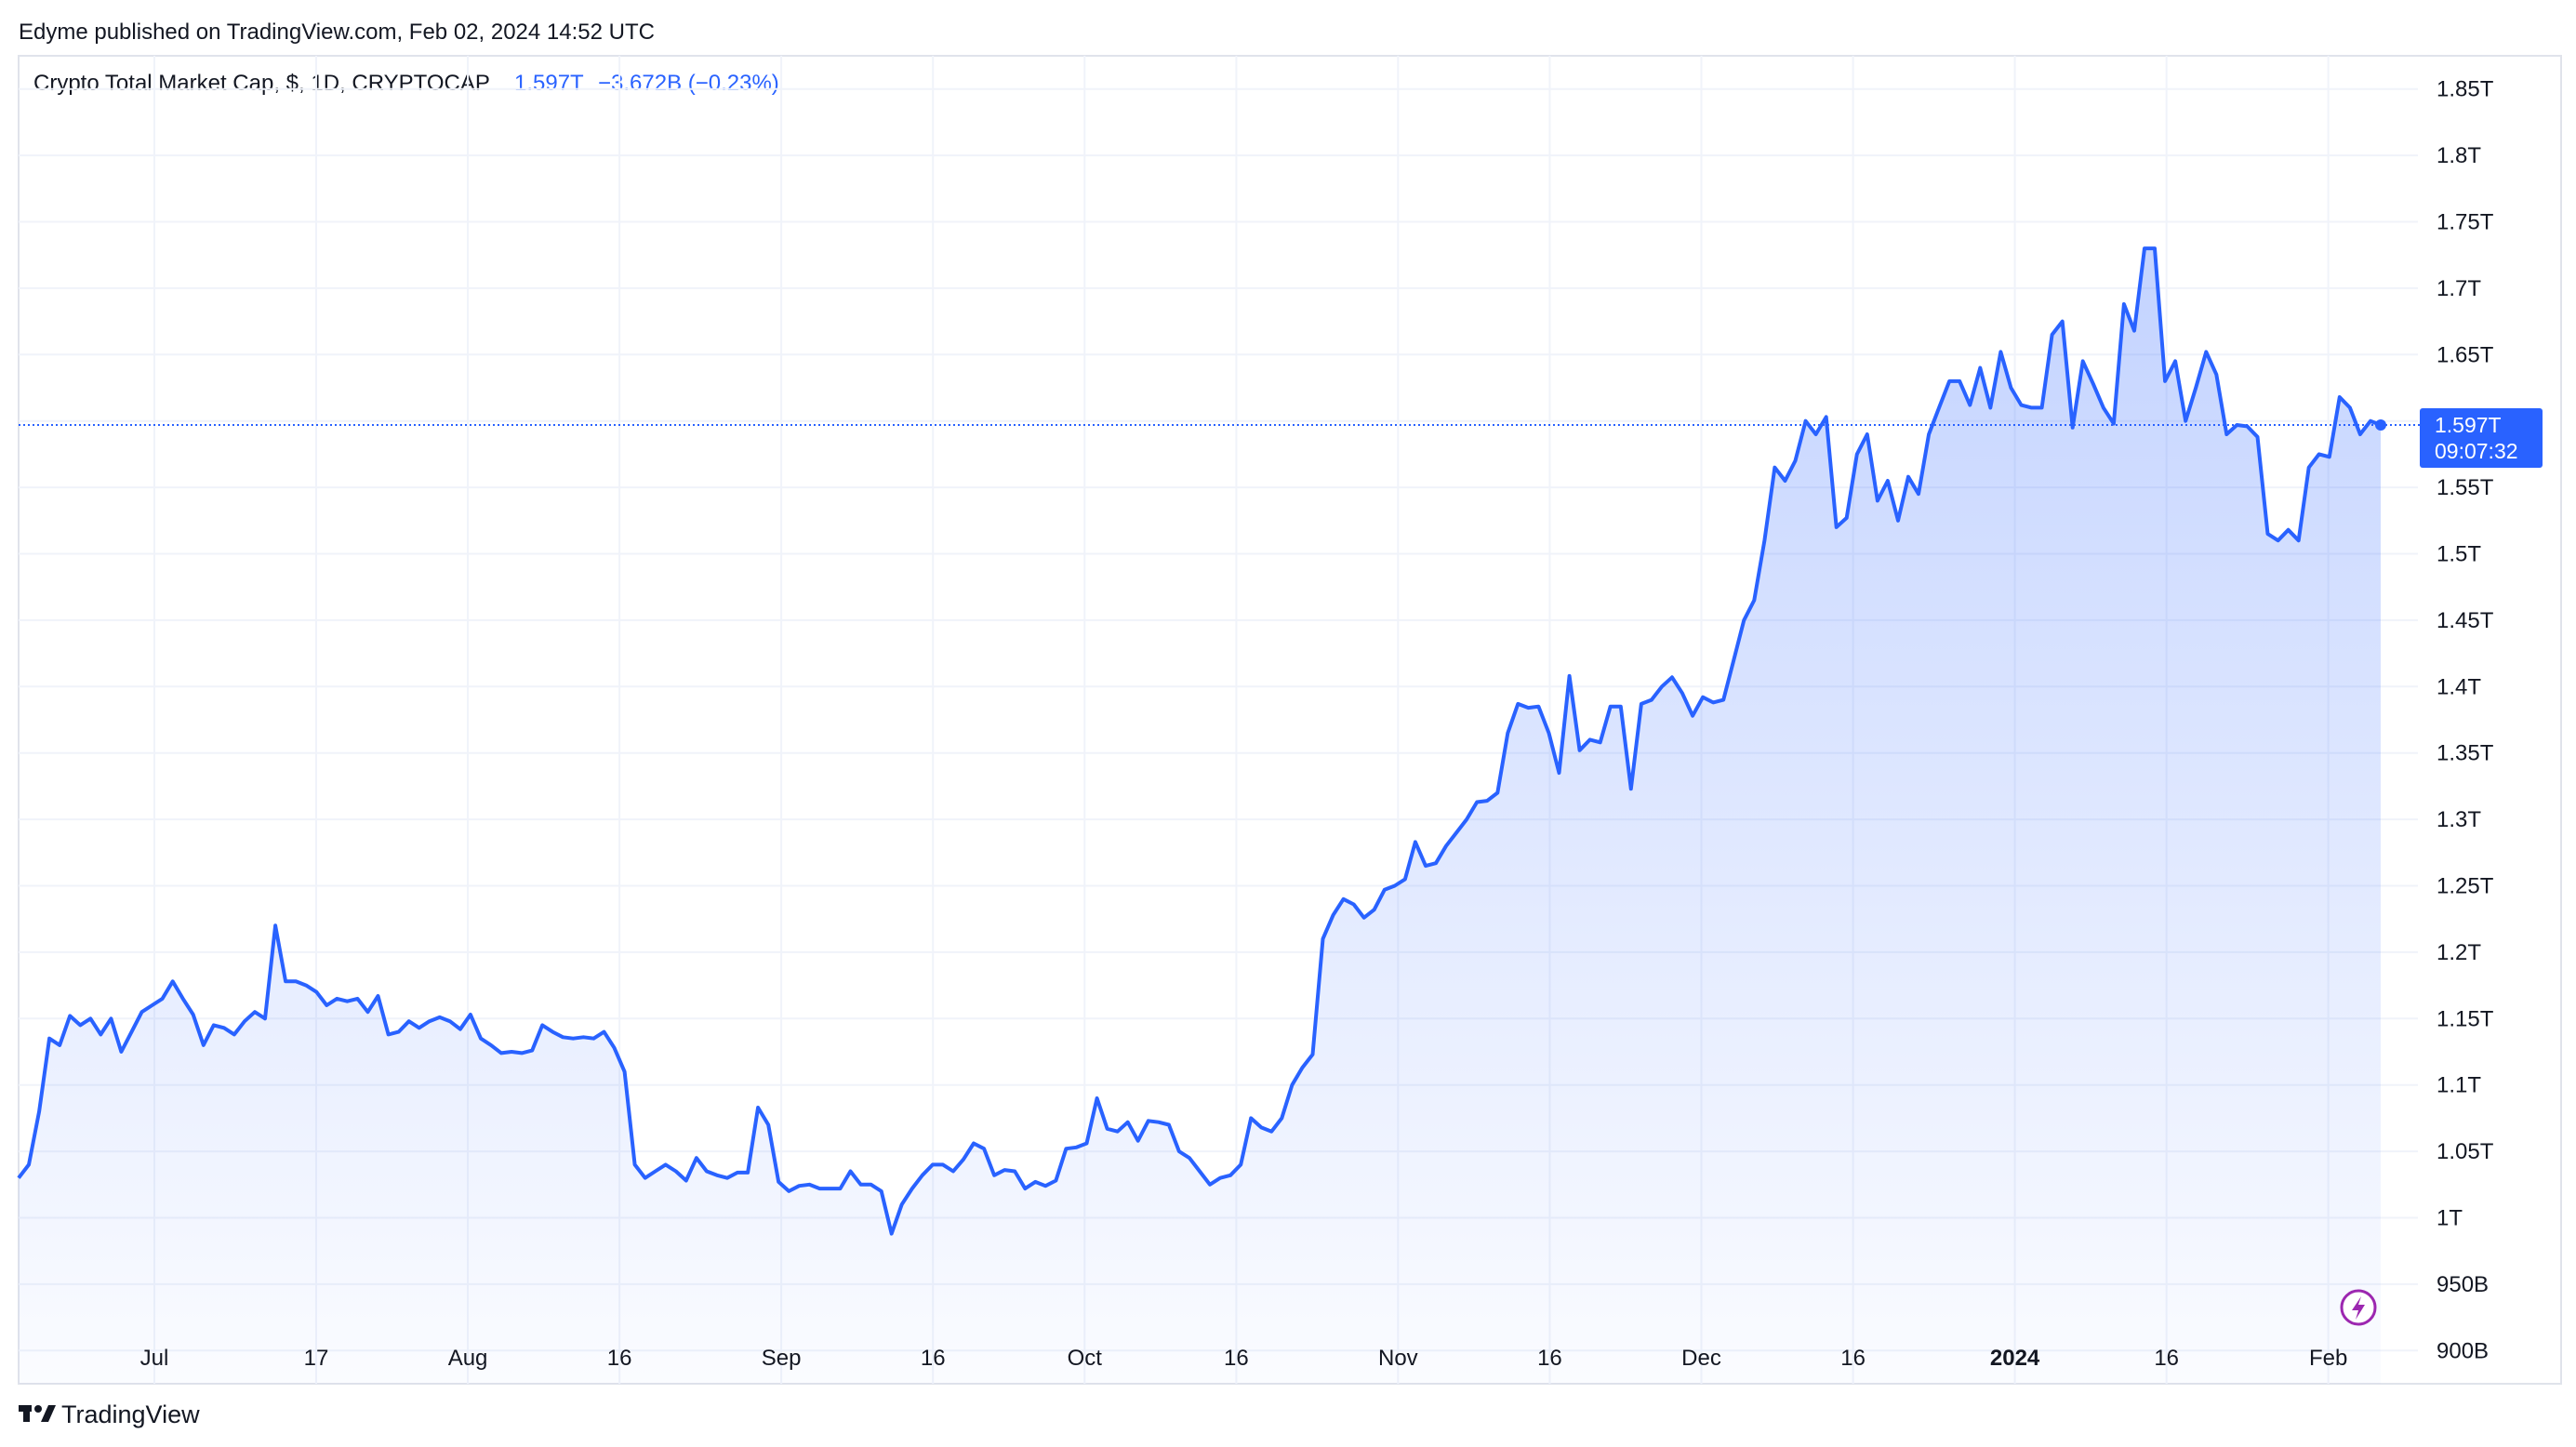 The width and height of the screenshot is (2576, 1447). I want to click on lightning-icon, so click(2358, 1307).